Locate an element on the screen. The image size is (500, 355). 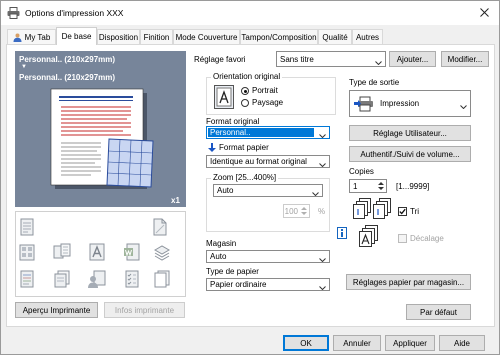
title-bar: Options d'impression XXX is located at coordinates (250, 13).